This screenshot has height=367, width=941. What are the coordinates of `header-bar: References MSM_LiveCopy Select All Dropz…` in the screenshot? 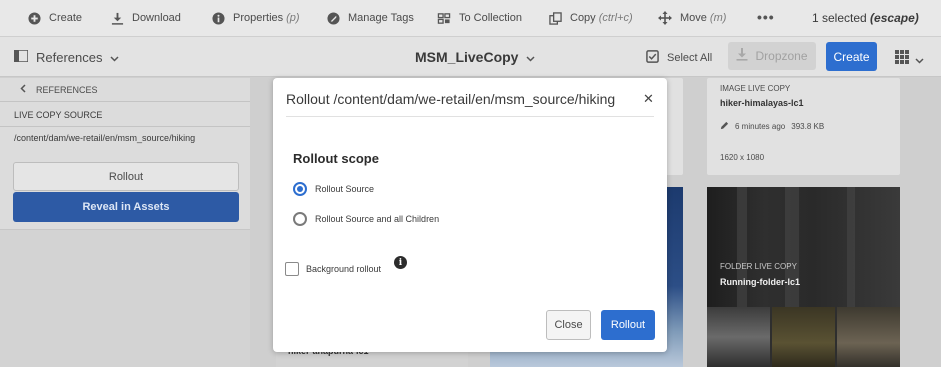 It's located at (470, 57).